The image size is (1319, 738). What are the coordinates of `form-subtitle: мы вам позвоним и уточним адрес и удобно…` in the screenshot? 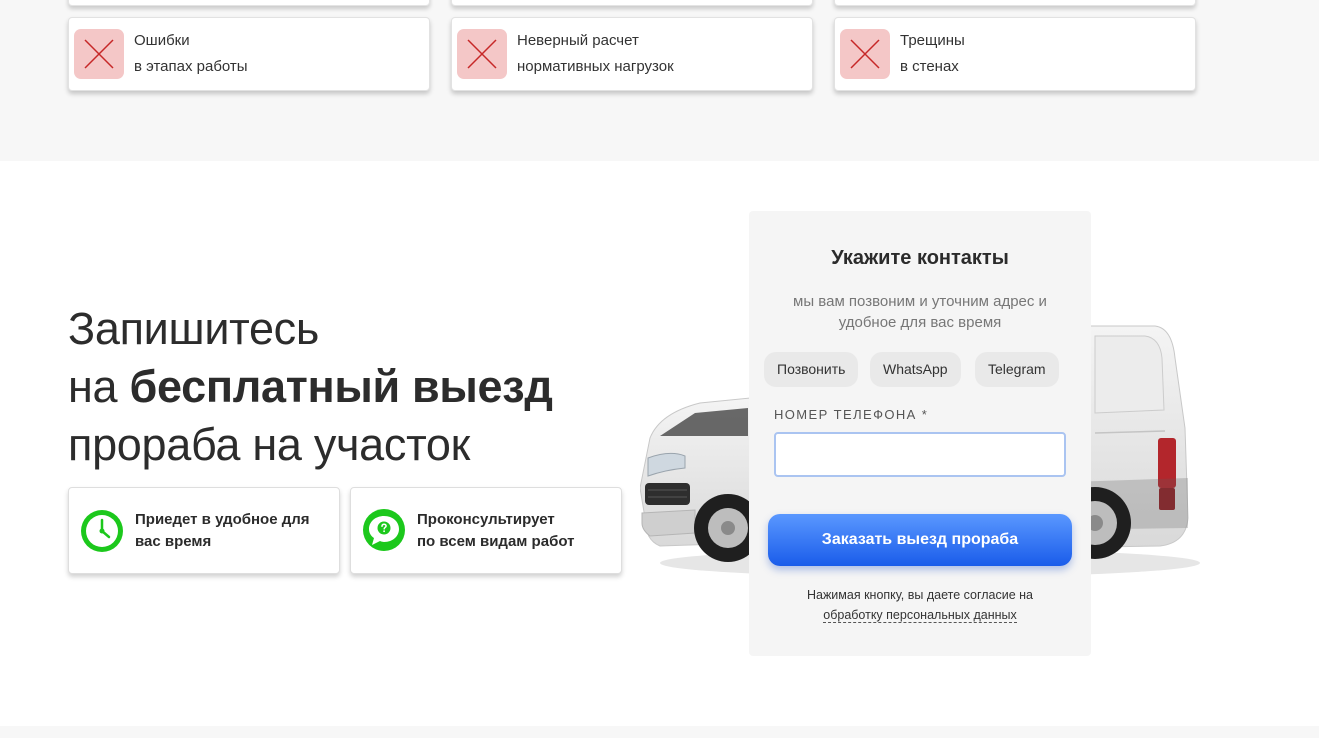 It's located at (920, 312).